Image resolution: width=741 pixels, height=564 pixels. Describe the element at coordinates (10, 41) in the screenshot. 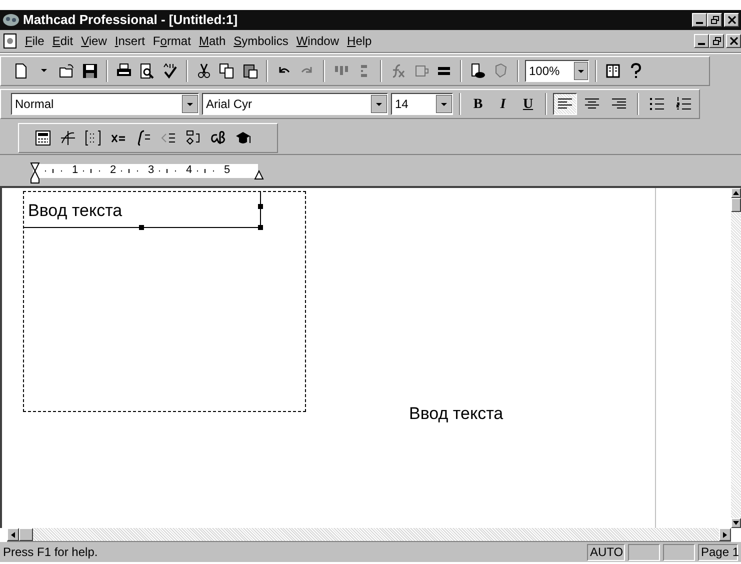

I see `document-icon` at that location.